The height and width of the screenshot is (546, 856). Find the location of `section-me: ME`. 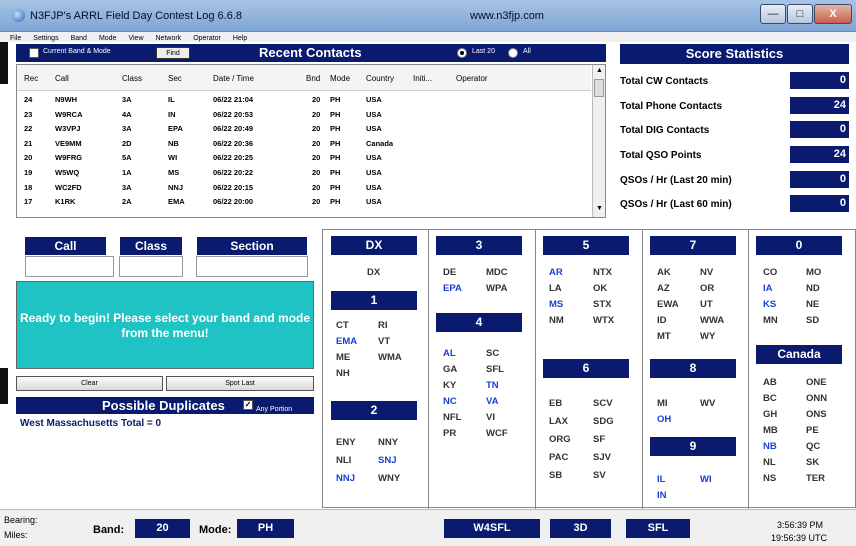

section-me: ME is located at coordinates (343, 357).